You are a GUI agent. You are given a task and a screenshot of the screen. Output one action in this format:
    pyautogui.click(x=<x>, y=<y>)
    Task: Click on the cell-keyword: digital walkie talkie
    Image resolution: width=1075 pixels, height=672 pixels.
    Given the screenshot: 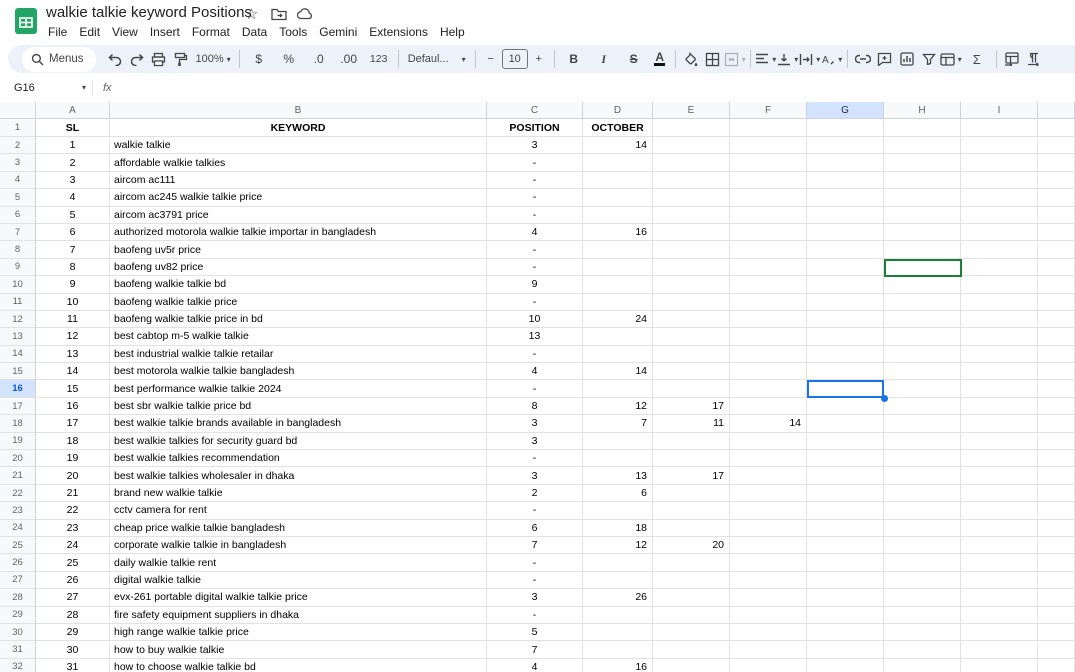 What is the action you would take?
    pyautogui.click(x=298, y=580)
    